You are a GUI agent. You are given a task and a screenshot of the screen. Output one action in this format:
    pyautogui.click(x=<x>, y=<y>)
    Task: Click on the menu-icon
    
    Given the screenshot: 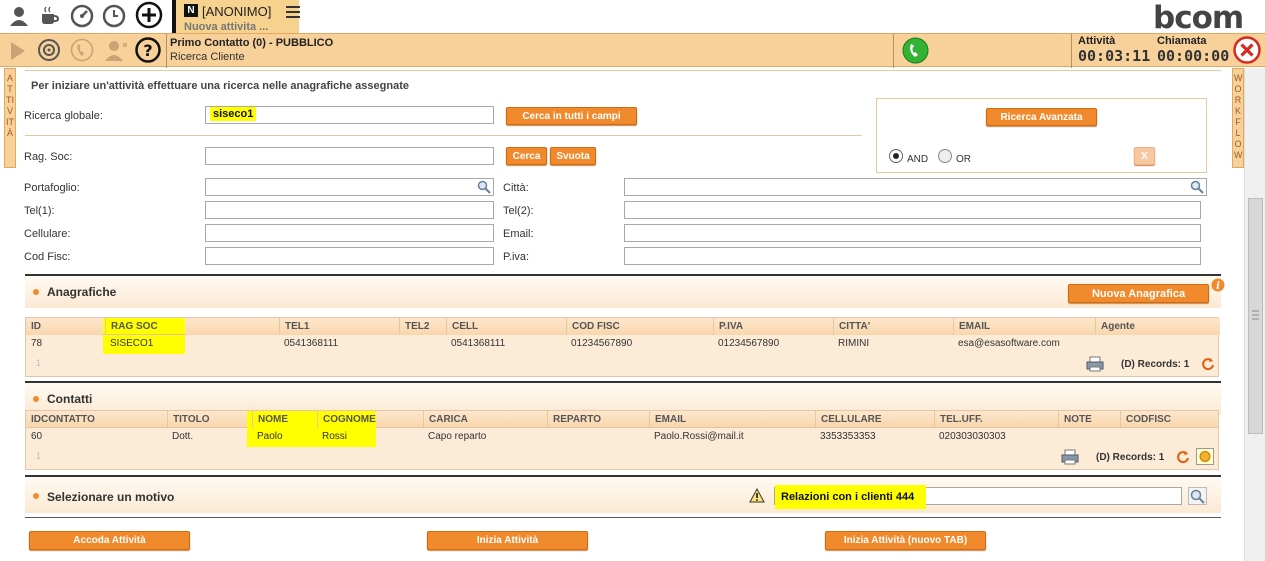 What is the action you would take?
    pyautogui.click(x=293, y=13)
    